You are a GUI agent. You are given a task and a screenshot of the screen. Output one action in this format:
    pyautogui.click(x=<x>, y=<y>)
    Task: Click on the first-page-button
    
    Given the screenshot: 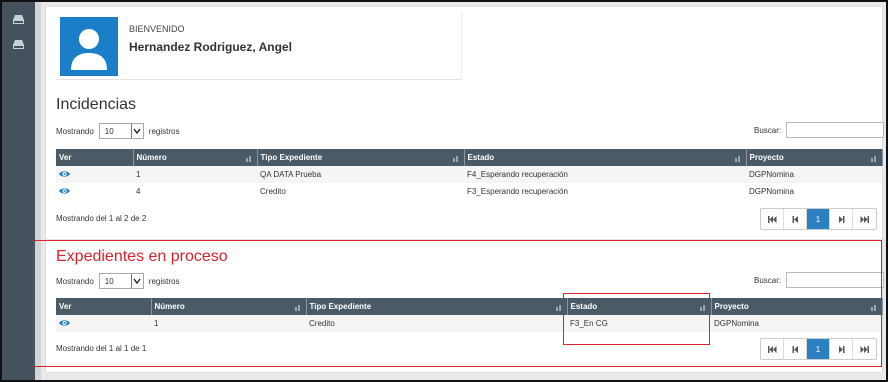 What is the action you would take?
    pyautogui.click(x=772, y=219)
    